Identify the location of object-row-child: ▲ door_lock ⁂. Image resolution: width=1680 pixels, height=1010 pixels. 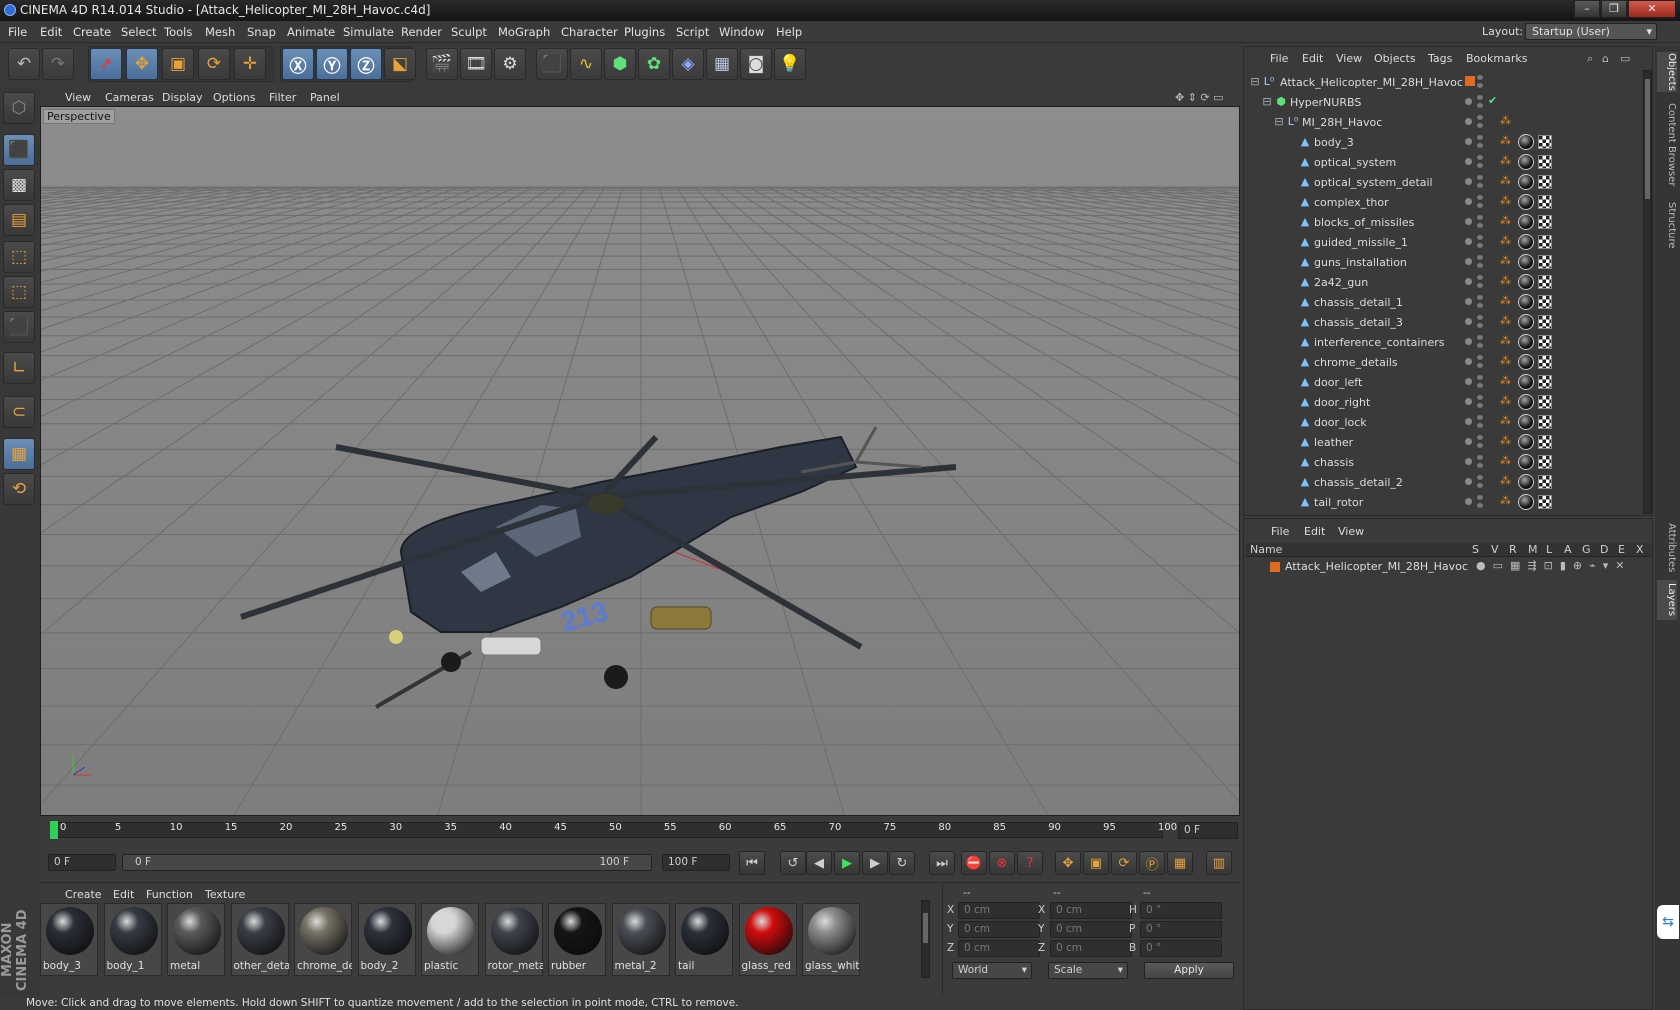
(1443, 422).